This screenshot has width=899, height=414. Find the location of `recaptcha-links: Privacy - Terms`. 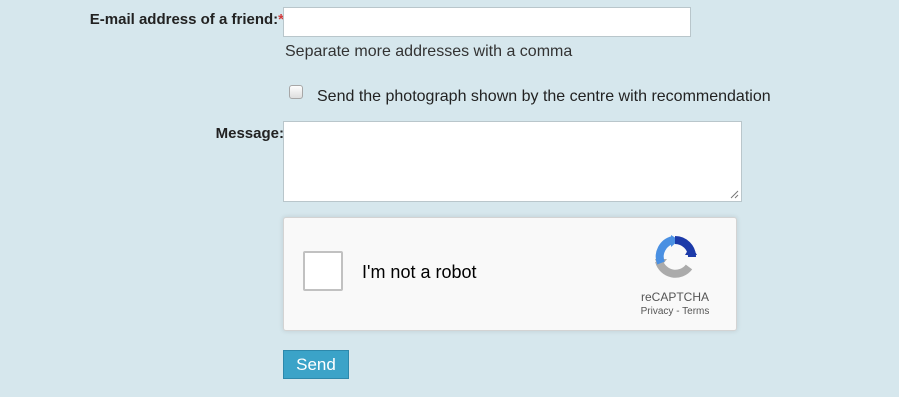

recaptcha-links: Privacy - Terms is located at coordinates (675, 311).